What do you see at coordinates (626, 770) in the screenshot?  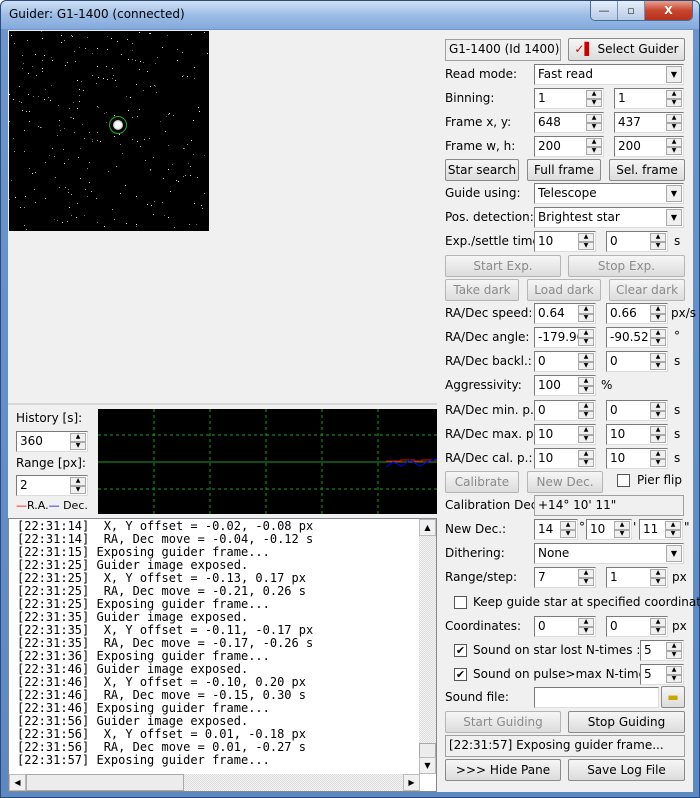 I see `save-log-button: Save Log File` at bounding box center [626, 770].